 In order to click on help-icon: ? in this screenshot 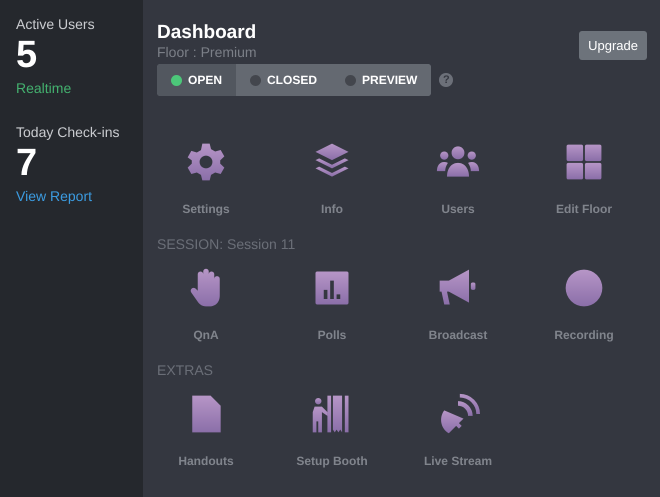, I will do `click(446, 80)`.